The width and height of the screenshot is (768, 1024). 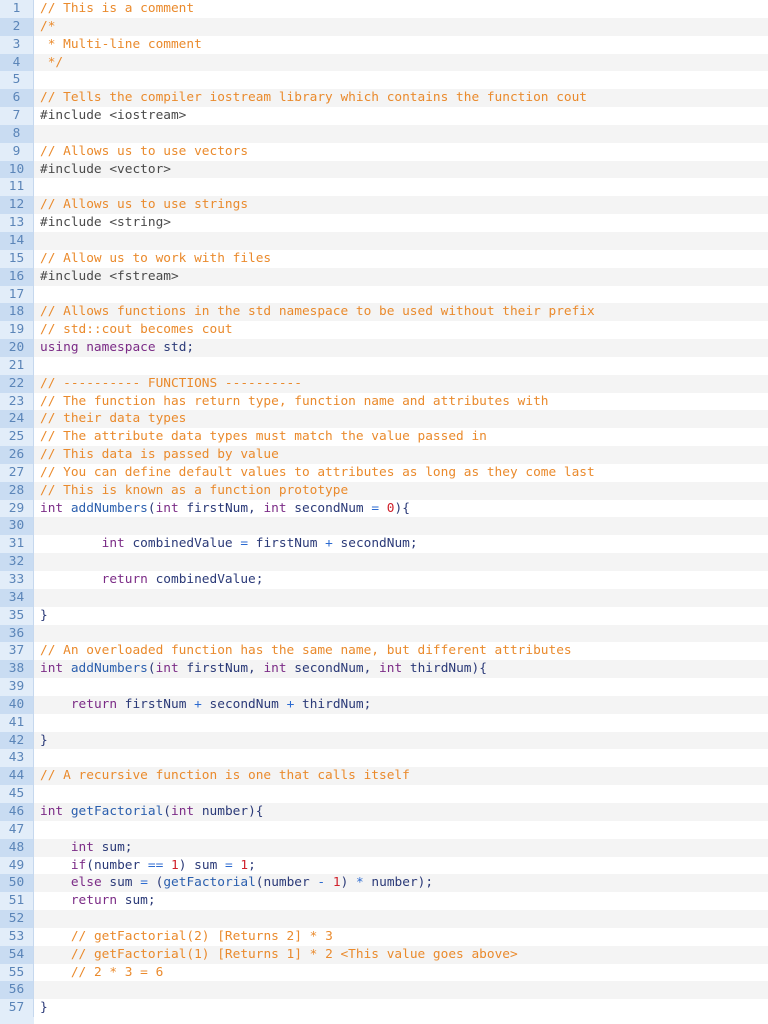 I want to click on line-number: 28, so click(x=17, y=490).